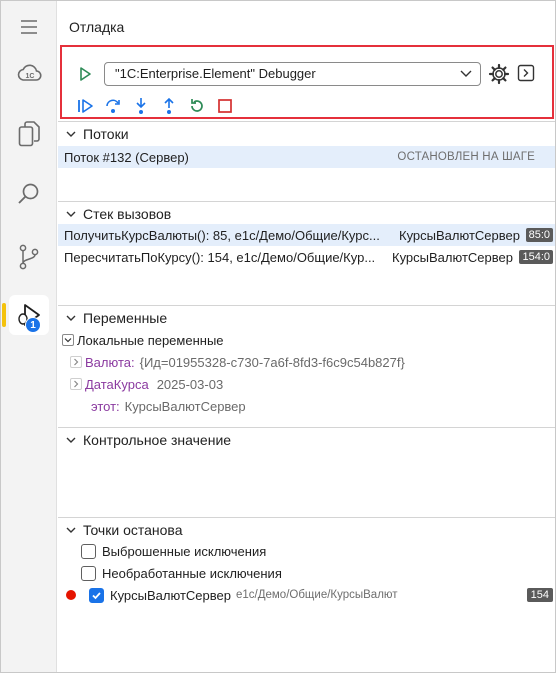 Image resolution: width=556 pixels, height=673 pixels. Describe the element at coordinates (150, 340) in the screenshot. I see `variables-scope-label: Локальные переменные` at that location.